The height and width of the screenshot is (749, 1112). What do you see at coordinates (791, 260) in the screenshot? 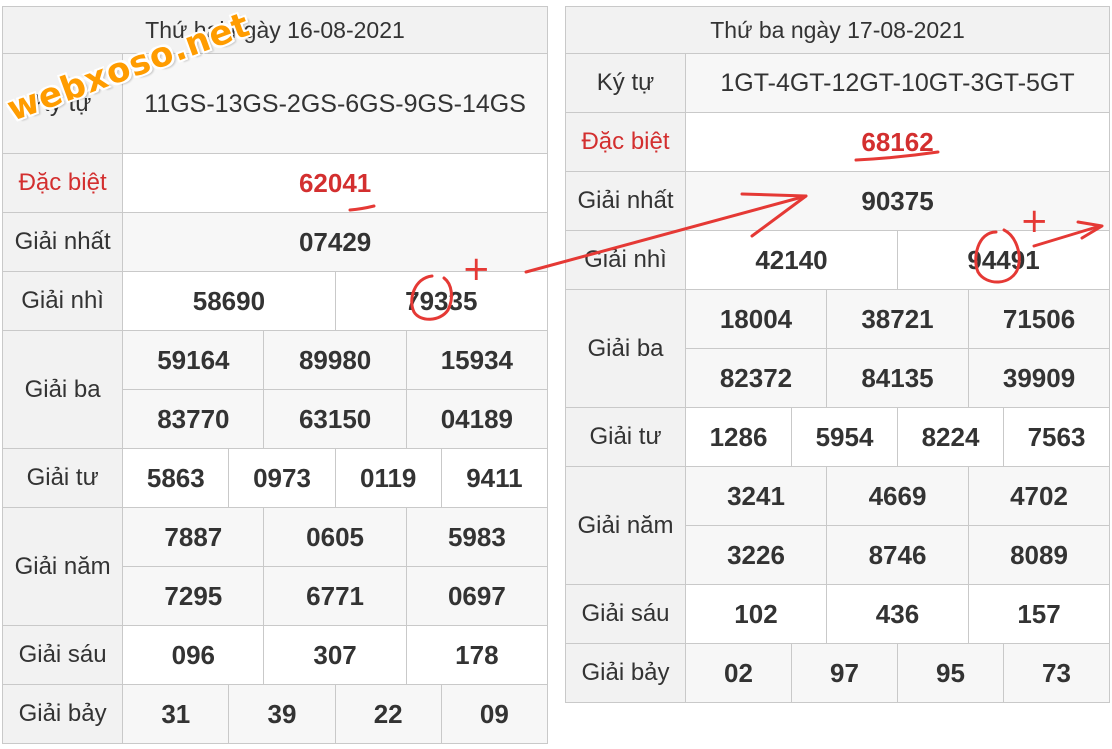
I see `second-prize-value: 42140` at bounding box center [791, 260].